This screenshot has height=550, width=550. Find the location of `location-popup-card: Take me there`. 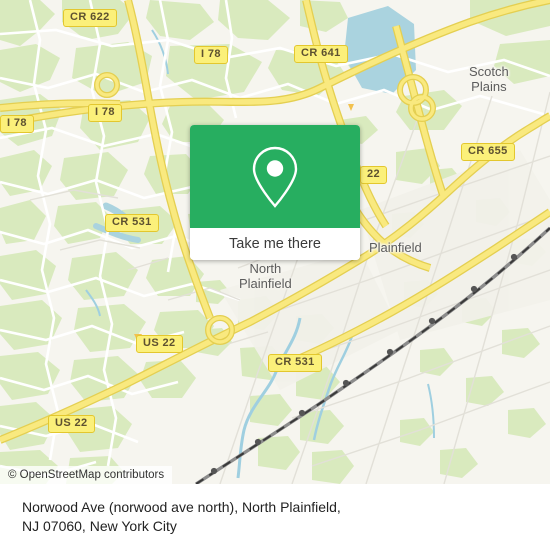

location-popup-card: Take me there is located at coordinates (275, 192).